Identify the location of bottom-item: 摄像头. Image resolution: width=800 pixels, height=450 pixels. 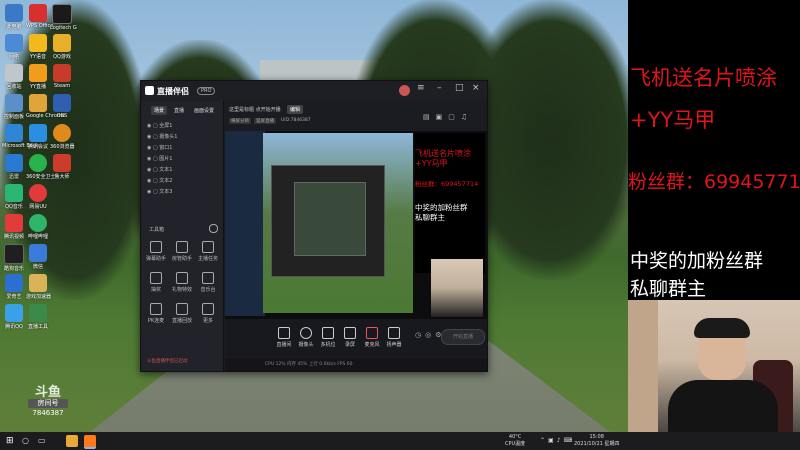
(306, 337).